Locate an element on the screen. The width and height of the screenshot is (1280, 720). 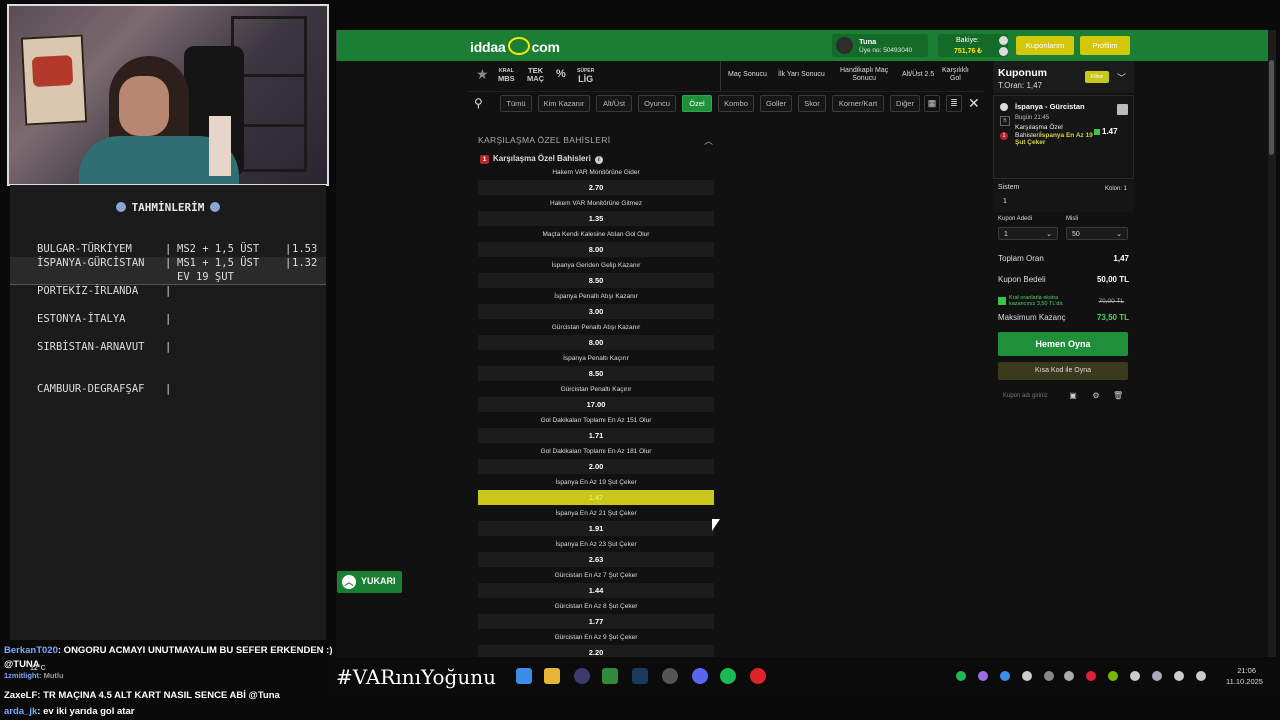
filter-kim-kazanir: Kim Kazanır is located at coordinates (564, 103).